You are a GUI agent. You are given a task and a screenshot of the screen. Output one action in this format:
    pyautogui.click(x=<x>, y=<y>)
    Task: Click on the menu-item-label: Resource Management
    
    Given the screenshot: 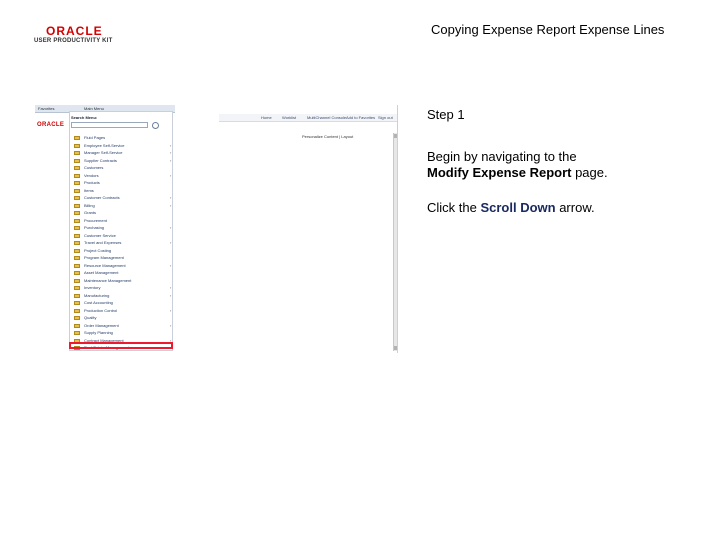 What is the action you would take?
    pyautogui.click(x=105, y=265)
    